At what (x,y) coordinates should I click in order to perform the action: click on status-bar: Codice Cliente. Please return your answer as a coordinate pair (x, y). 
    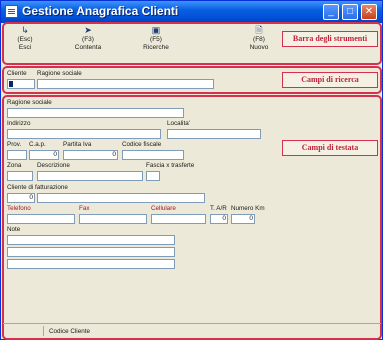
    Looking at the image, I should click on (192, 330).